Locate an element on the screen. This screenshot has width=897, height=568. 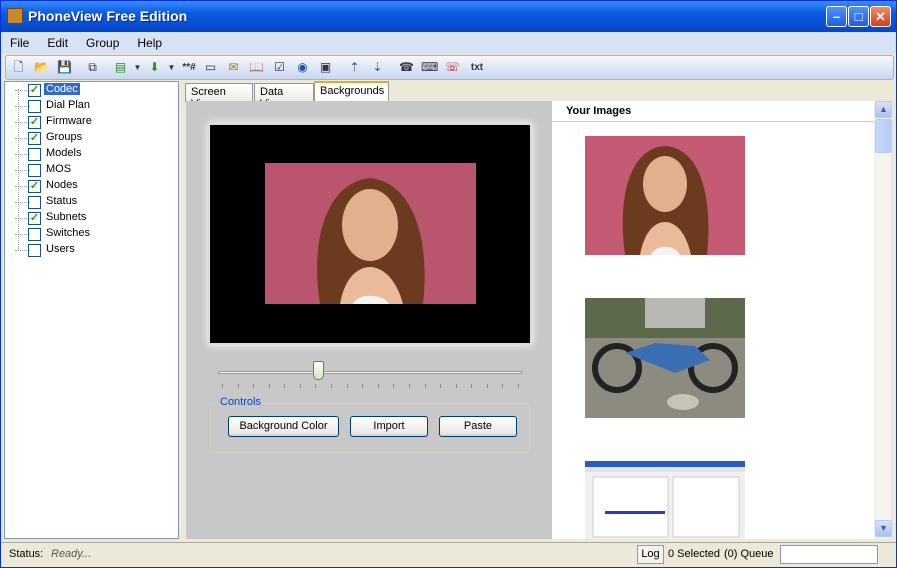
gallery-image-portrait is located at coordinates (665, 195).